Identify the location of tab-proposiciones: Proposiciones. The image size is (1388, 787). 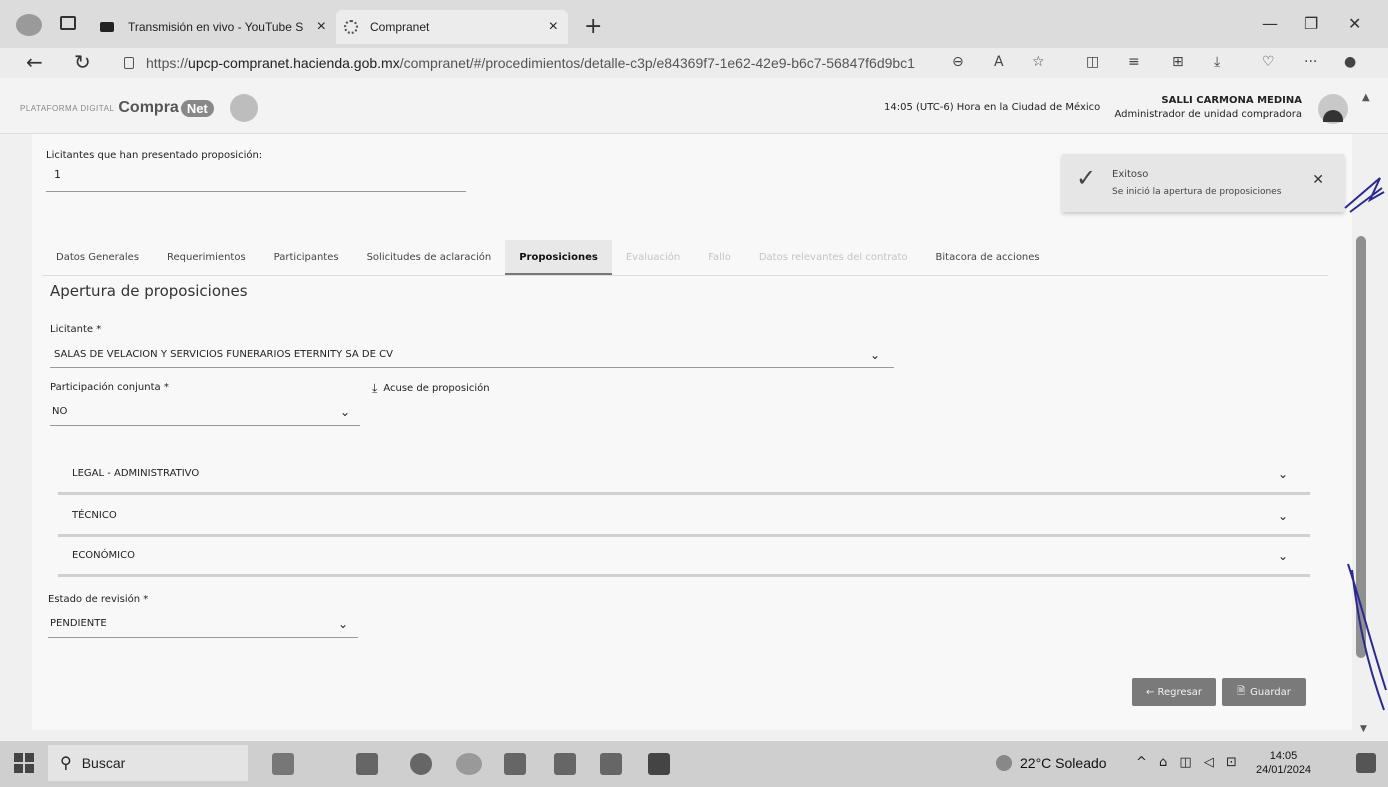
(558, 257).